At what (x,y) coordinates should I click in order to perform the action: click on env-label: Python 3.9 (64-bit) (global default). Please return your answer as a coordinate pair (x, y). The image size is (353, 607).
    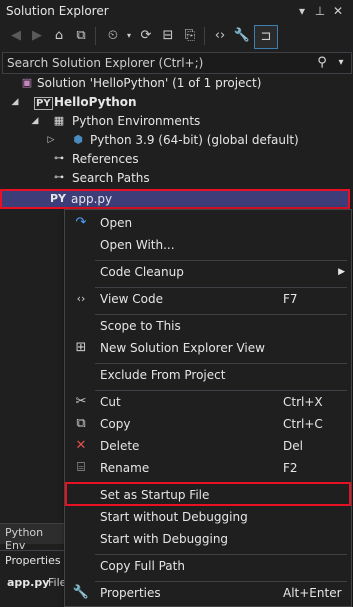
    Looking at the image, I should click on (194, 140).